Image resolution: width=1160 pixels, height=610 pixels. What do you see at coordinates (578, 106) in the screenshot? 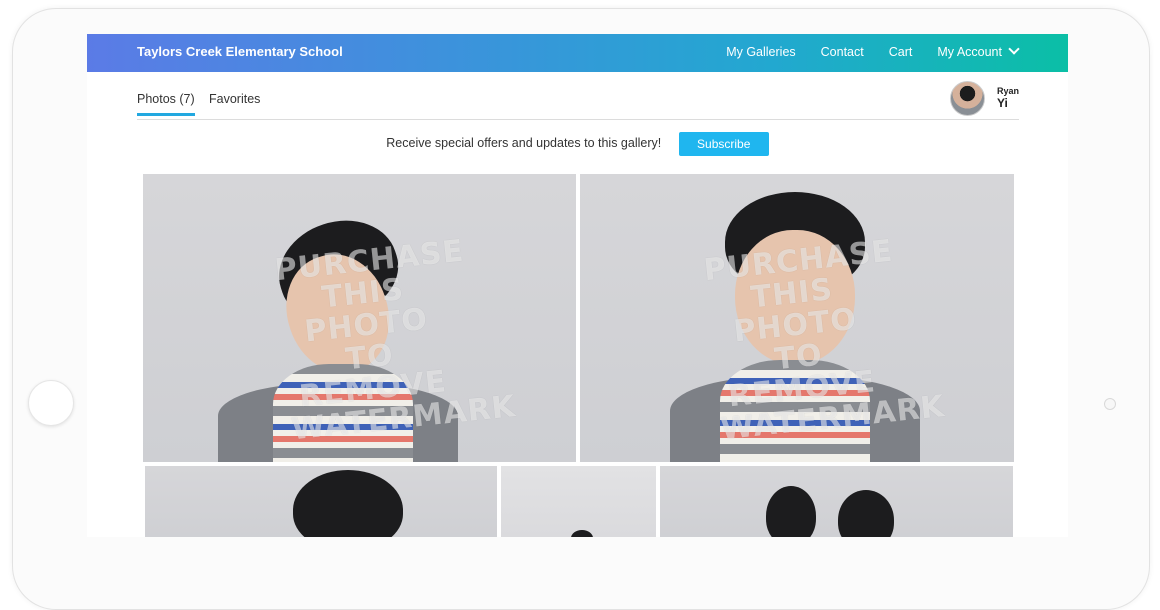
I see `gallery-tabs: Photos (7) Favorites` at bounding box center [578, 106].